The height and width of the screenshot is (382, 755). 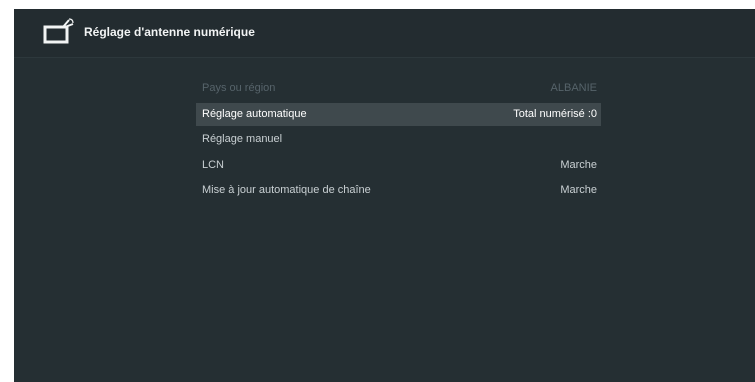 What do you see at coordinates (169, 32) in the screenshot?
I see `page-title: Réglage d'antenne numérique` at bounding box center [169, 32].